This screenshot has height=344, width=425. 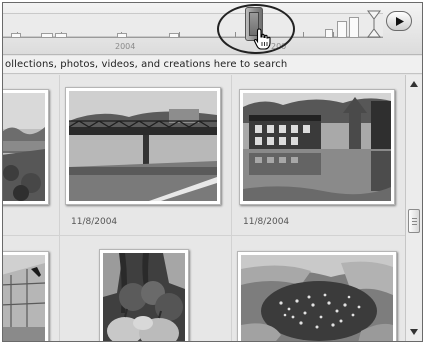 What do you see at coordinates (125, 46) in the screenshot?
I see `timeline-year-label: 2004` at bounding box center [125, 46].